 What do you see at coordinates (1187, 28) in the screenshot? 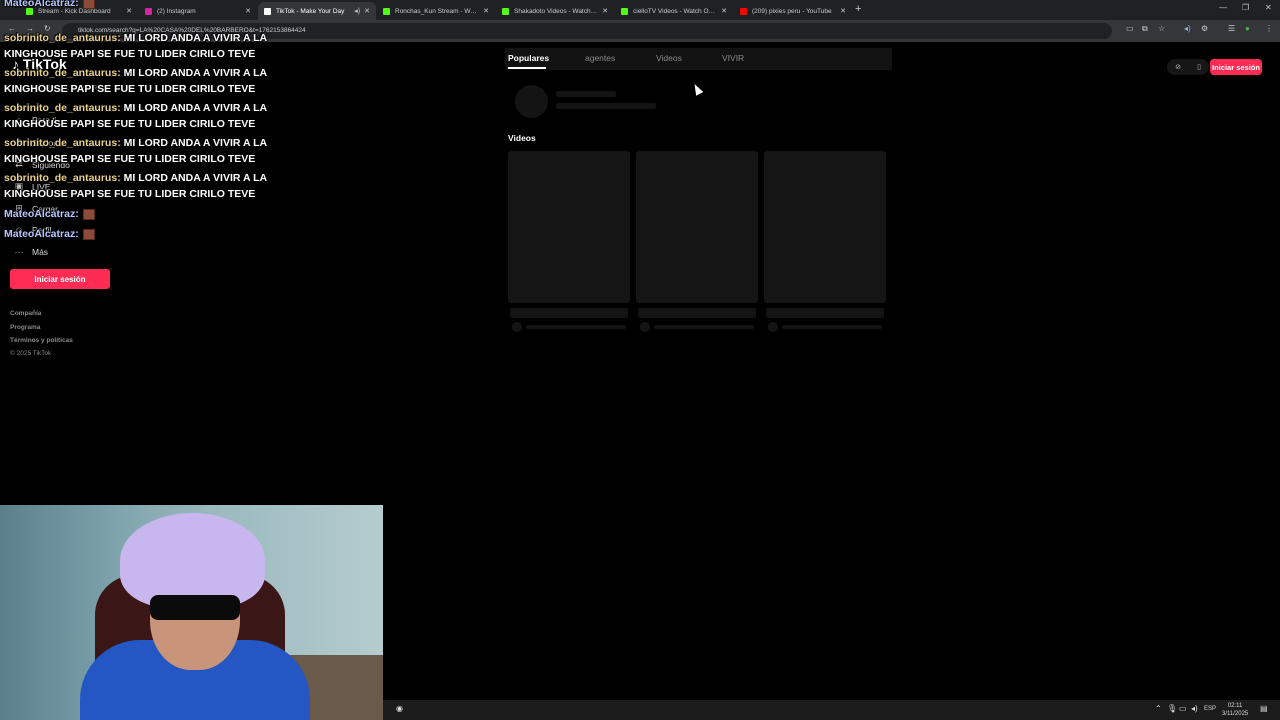
I see `audio-icon: ◂)` at bounding box center [1187, 28].